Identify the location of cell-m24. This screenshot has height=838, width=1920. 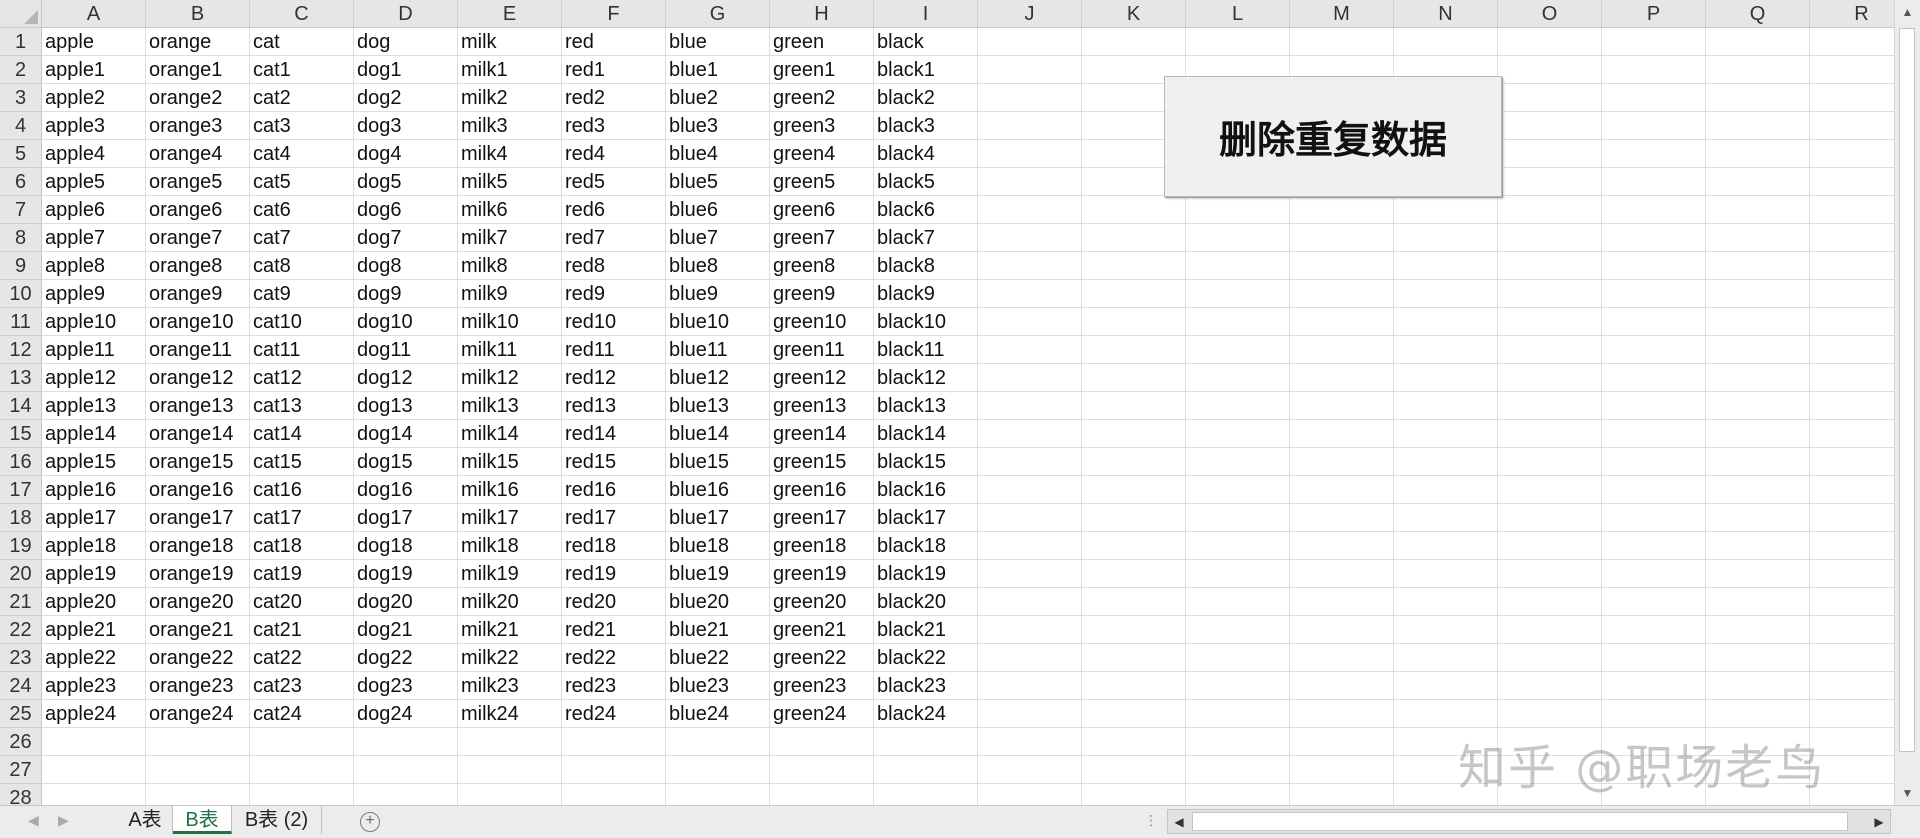
(1342, 686).